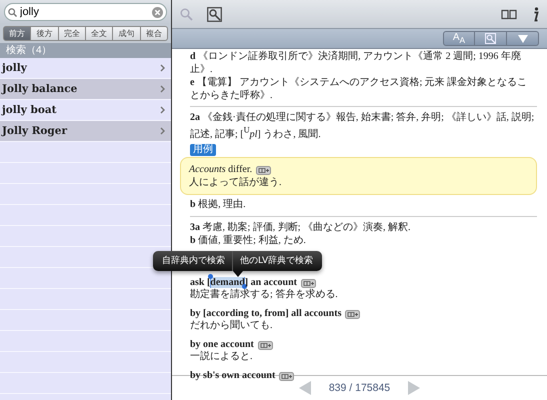 Image resolution: width=547 pixels, height=400 pixels. What do you see at coordinates (45, 33) in the screenshot?
I see `filter-tab: 後方` at bounding box center [45, 33].